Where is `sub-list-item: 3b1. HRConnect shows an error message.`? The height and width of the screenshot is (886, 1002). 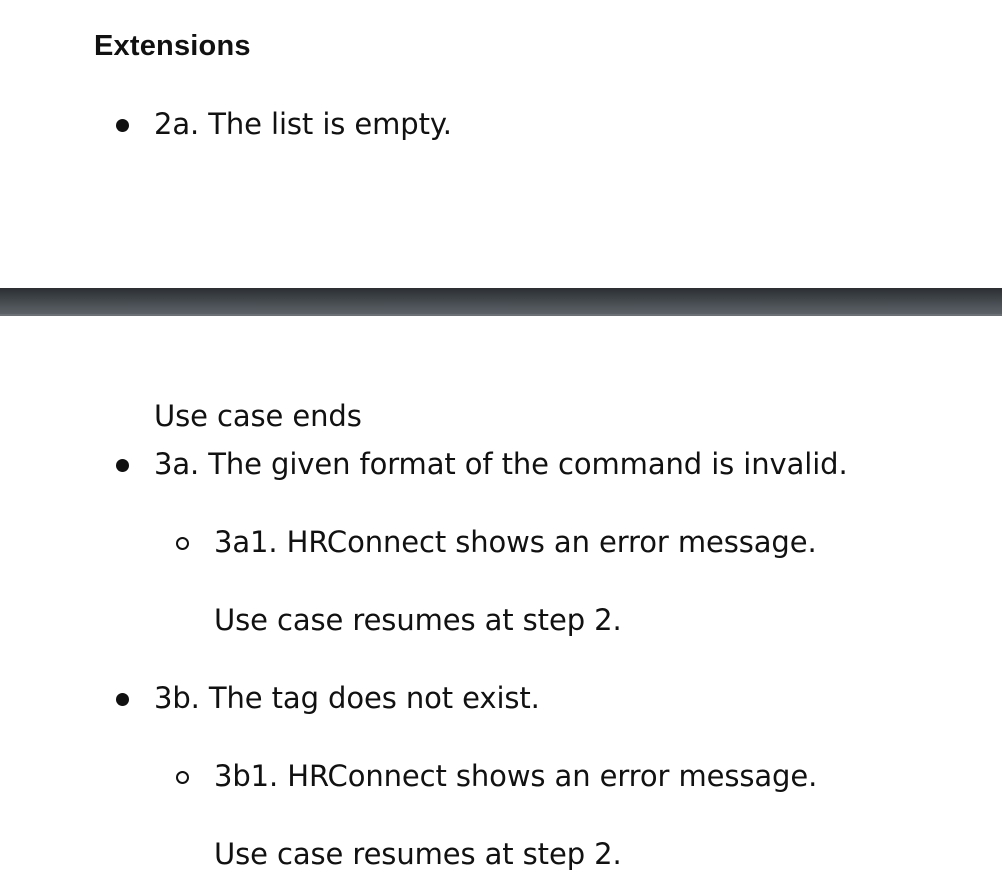
sub-list-item: 3b1. HRConnect shows an error message. is located at coordinates (516, 776).